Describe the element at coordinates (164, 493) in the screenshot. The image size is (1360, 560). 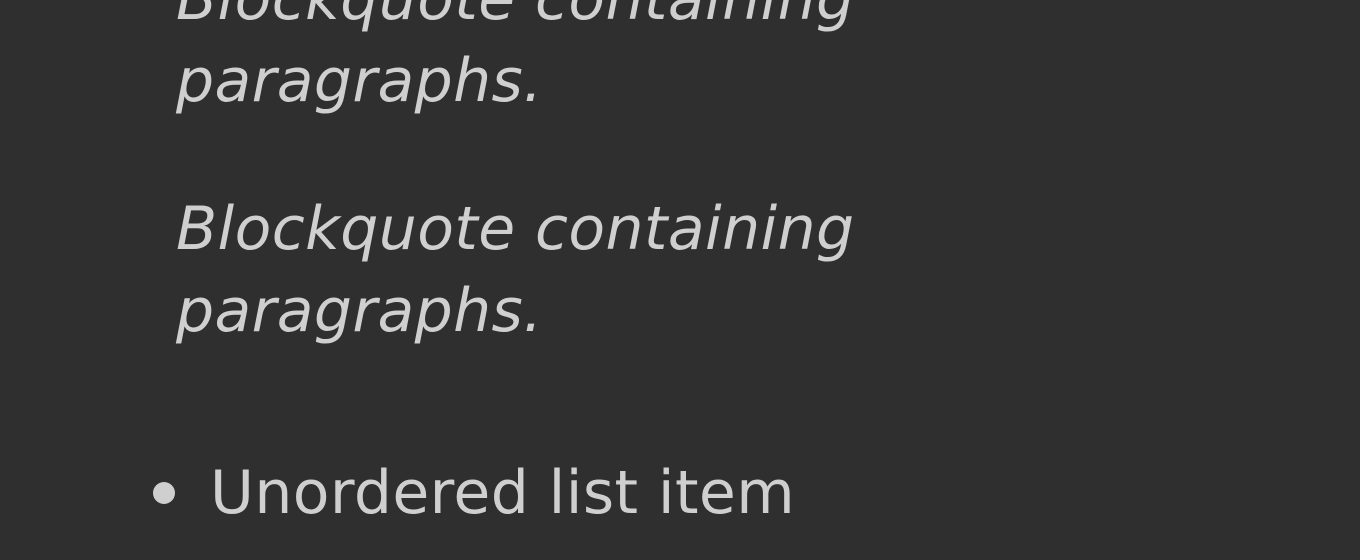
I see `bullet-icon` at that location.